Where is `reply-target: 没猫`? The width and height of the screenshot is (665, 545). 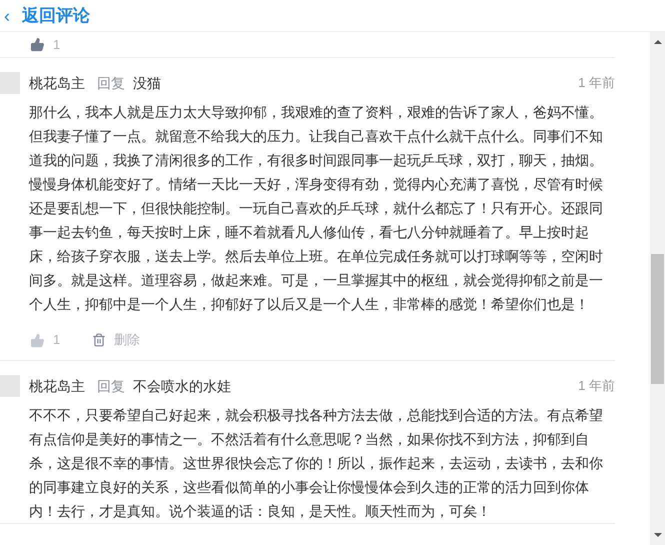
reply-target: 没猫 is located at coordinates (147, 83).